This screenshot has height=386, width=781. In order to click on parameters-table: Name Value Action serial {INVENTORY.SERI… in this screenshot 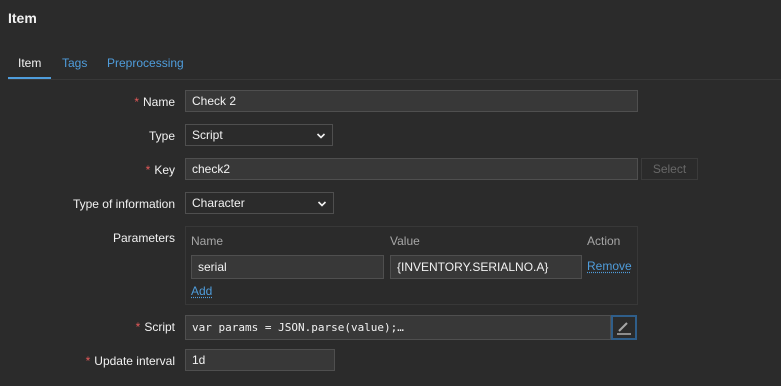, I will do `click(411, 265)`.